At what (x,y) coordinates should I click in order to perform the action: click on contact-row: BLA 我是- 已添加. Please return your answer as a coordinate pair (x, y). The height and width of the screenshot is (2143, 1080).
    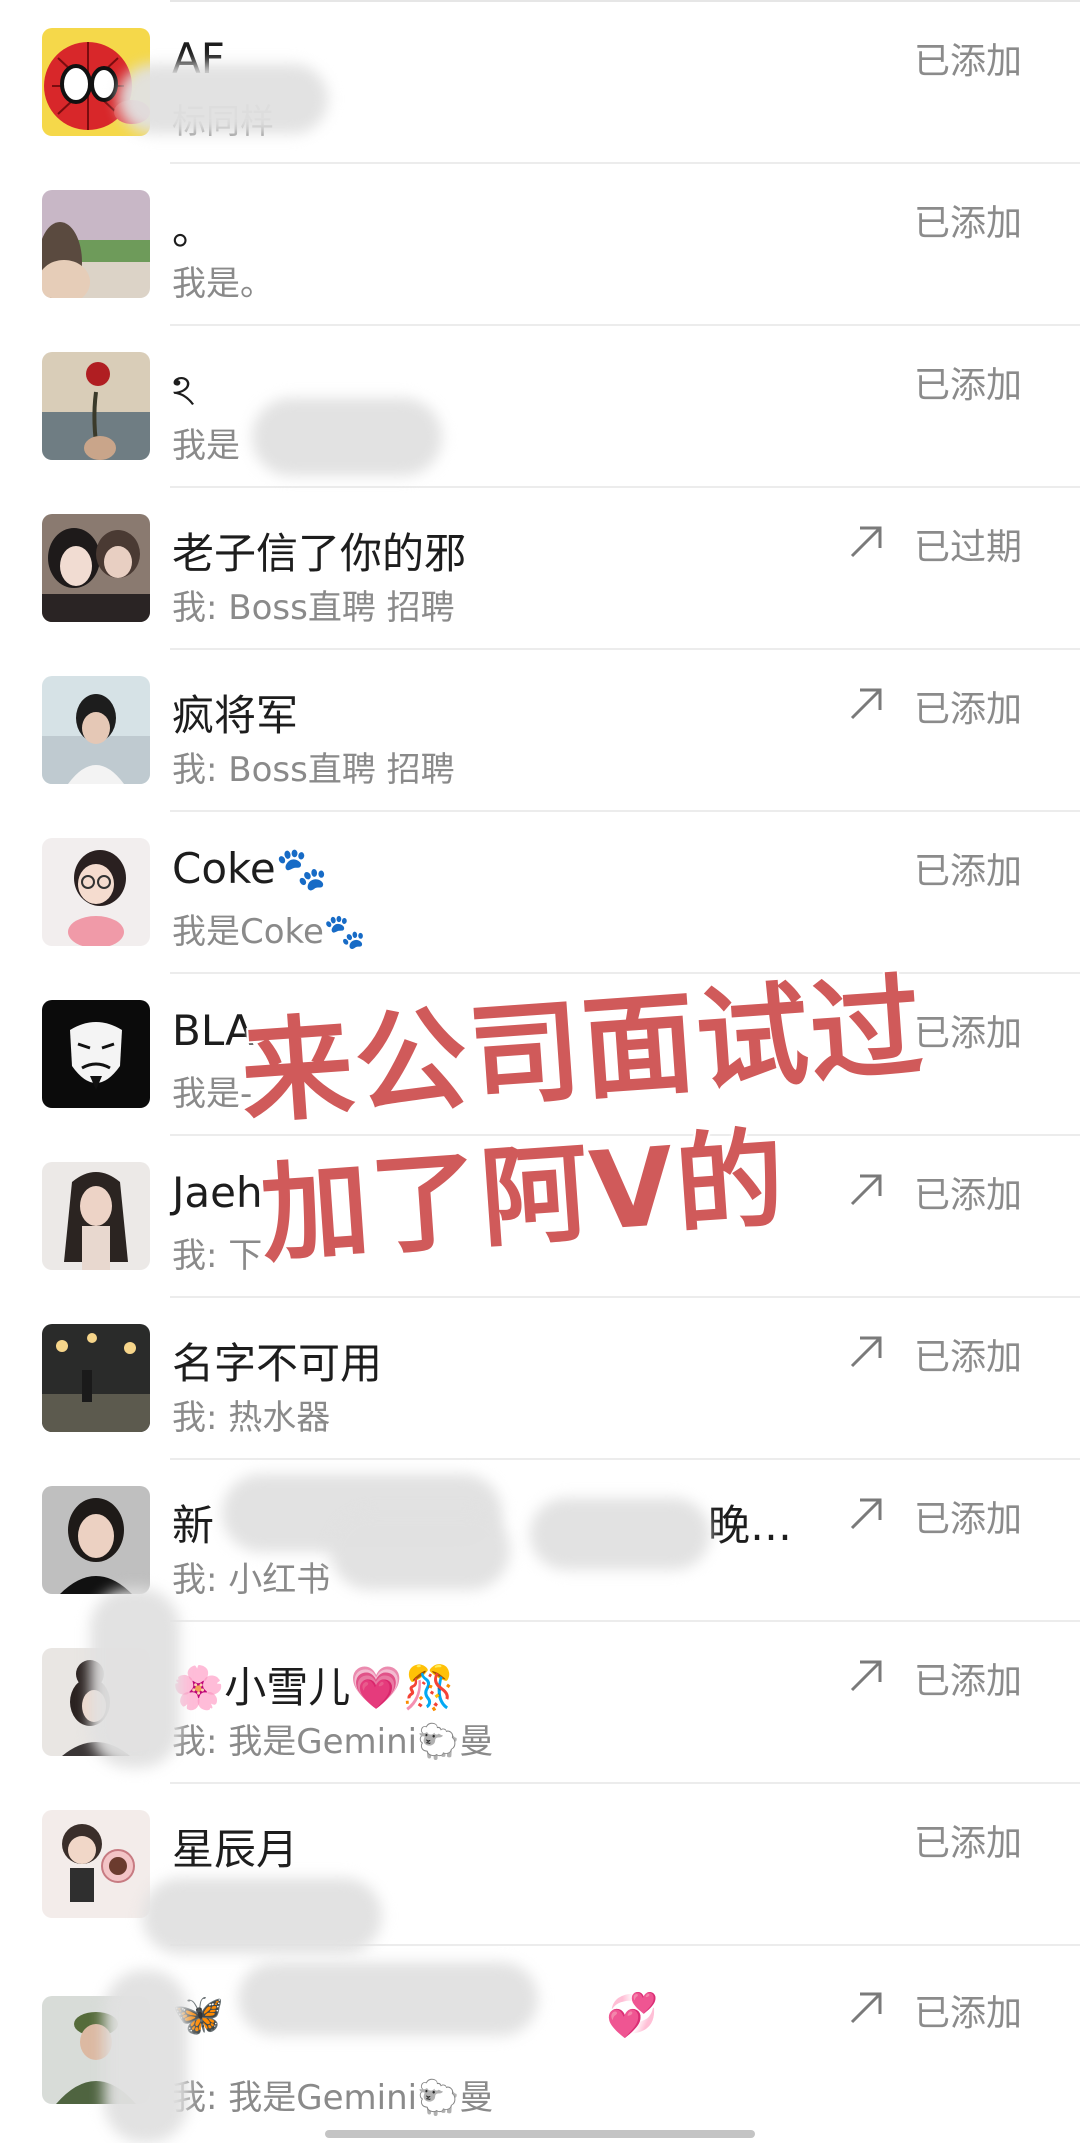
    Looking at the image, I should click on (540, 1055).